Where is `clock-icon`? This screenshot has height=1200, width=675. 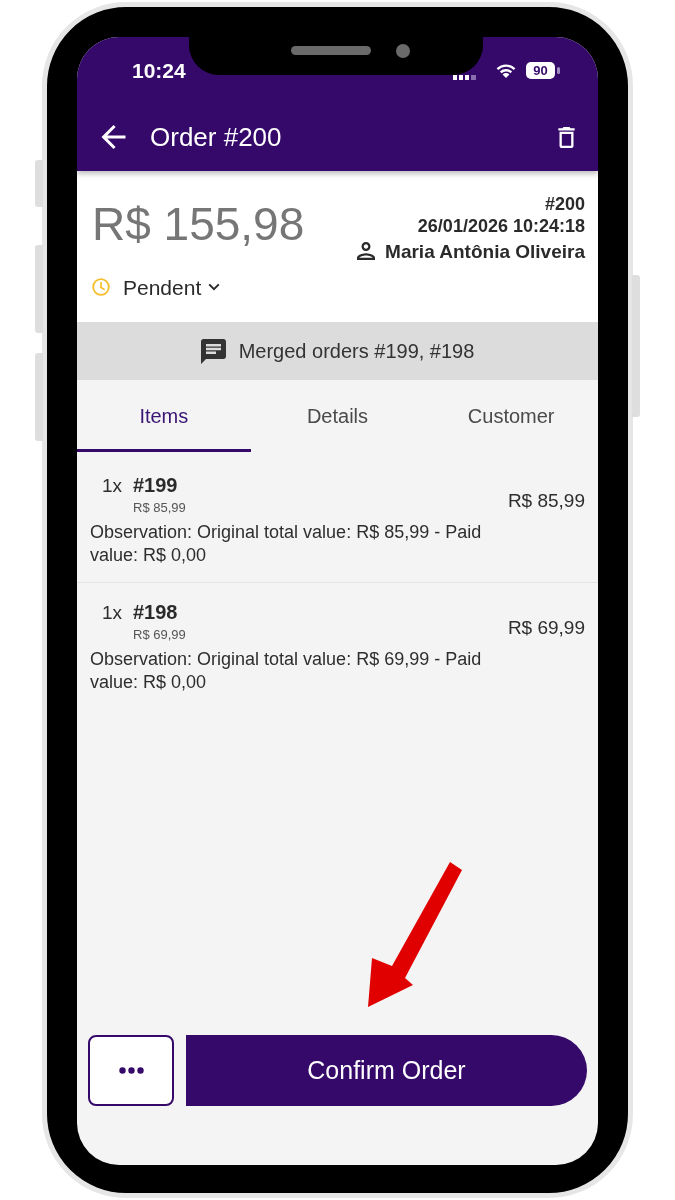
clock-icon is located at coordinates (101, 287).